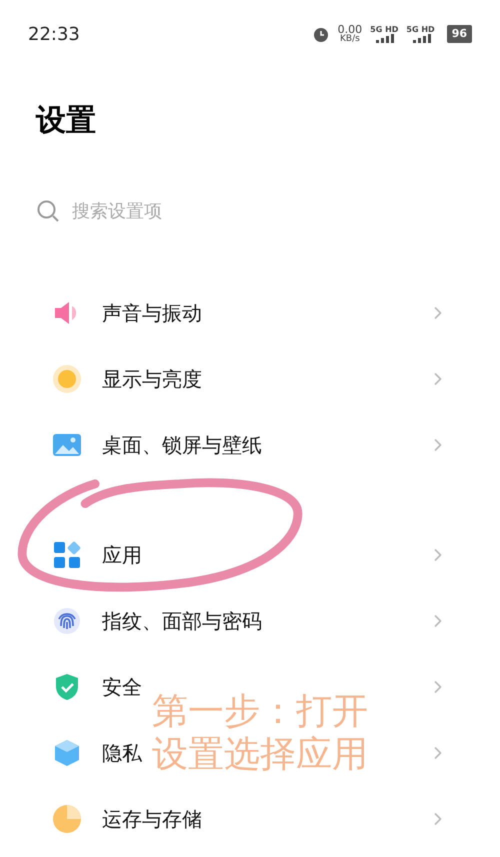  Describe the element at coordinates (54, 34) in the screenshot. I see `clock-time: 22:33` at that location.